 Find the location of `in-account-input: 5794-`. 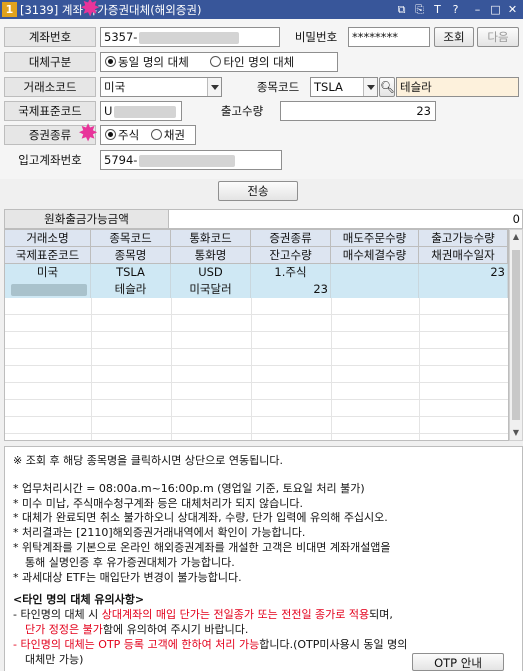

in-account-input: 5794- is located at coordinates (191, 160).